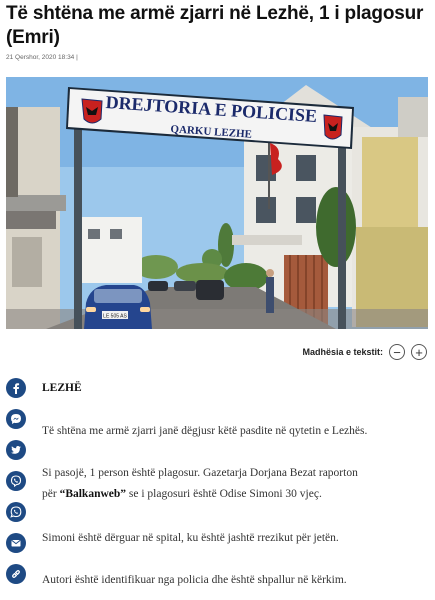  I want to click on whatsapp-icon, so click(16, 512).